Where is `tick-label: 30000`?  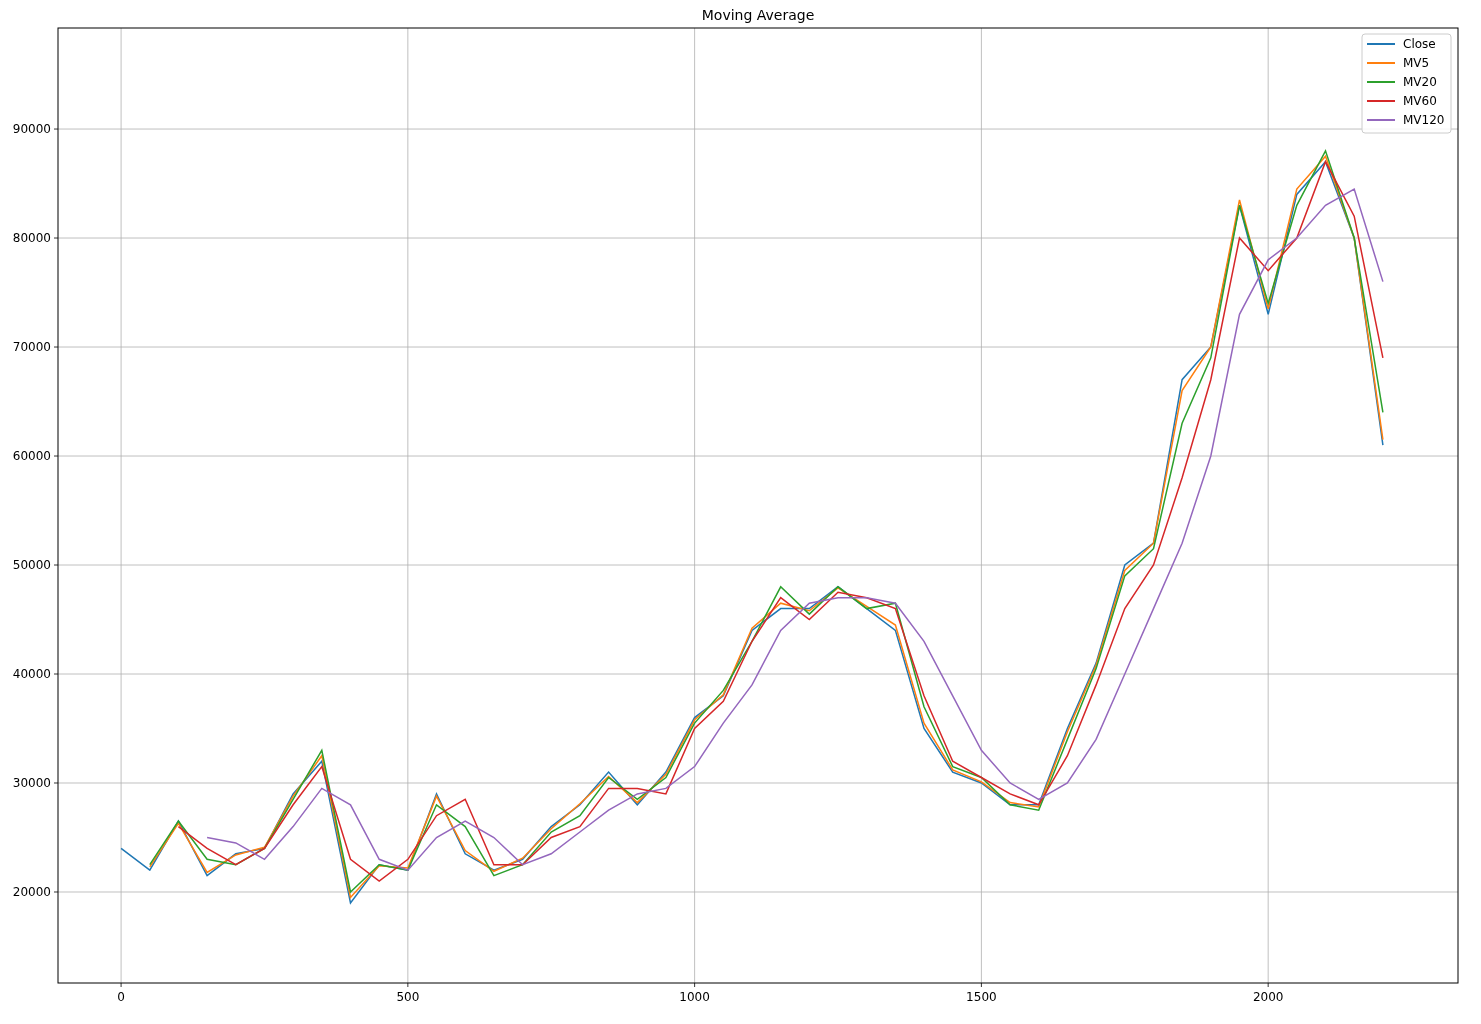 tick-label: 30000 is located at coordinates (31, 783).